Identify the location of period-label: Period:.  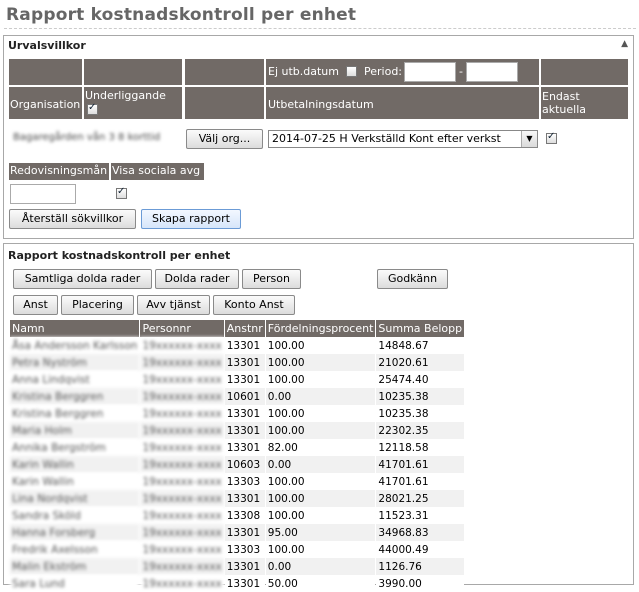
(383, 71).